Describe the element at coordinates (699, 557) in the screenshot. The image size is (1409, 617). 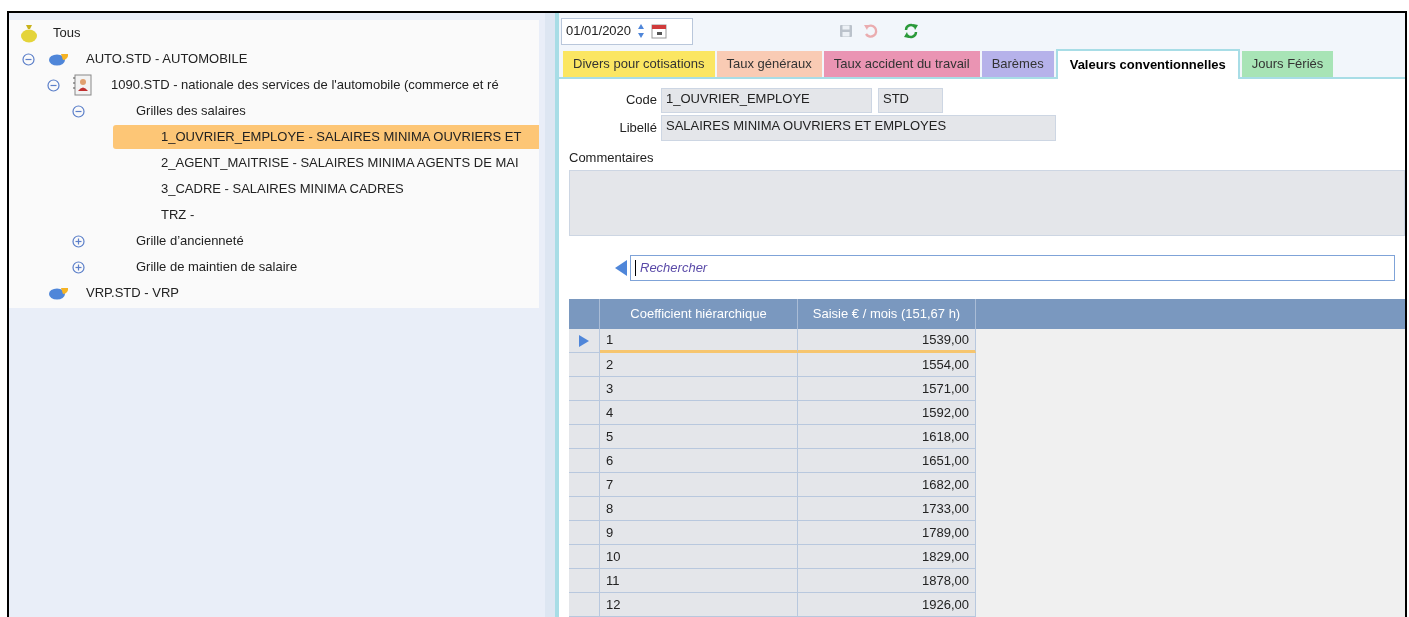
I see `table-cell: 10` at that location.